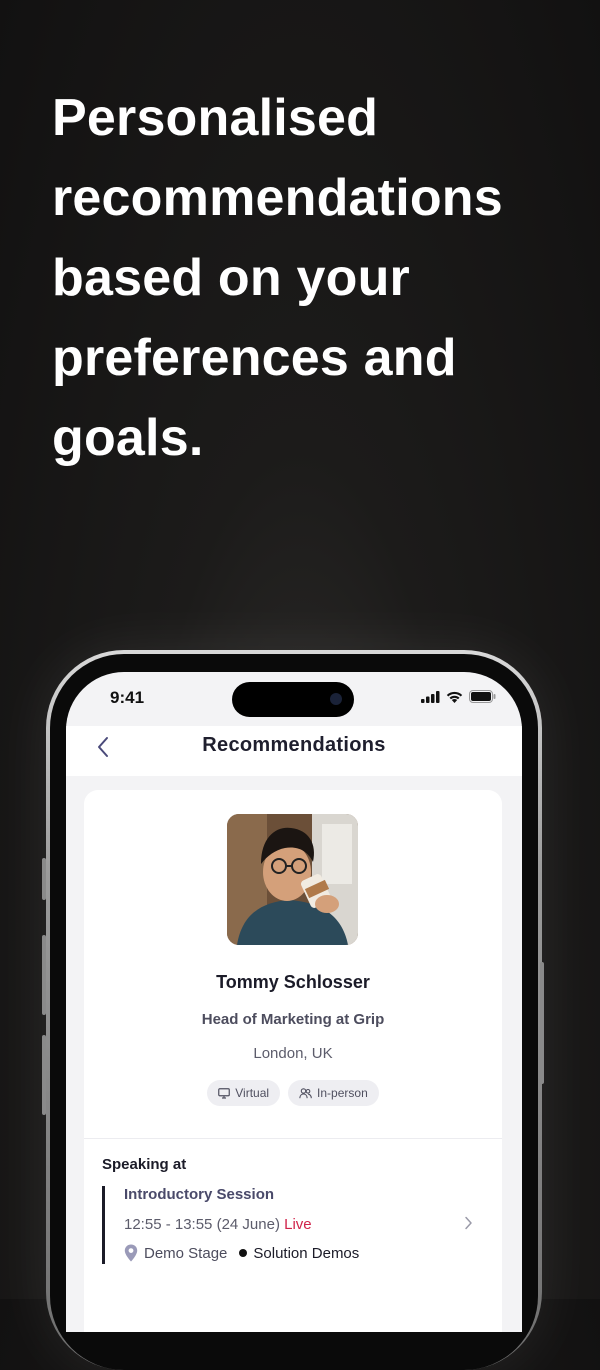 The image size is (600, 1370). I want to click on live-badge: Live, so click(298, 1224).